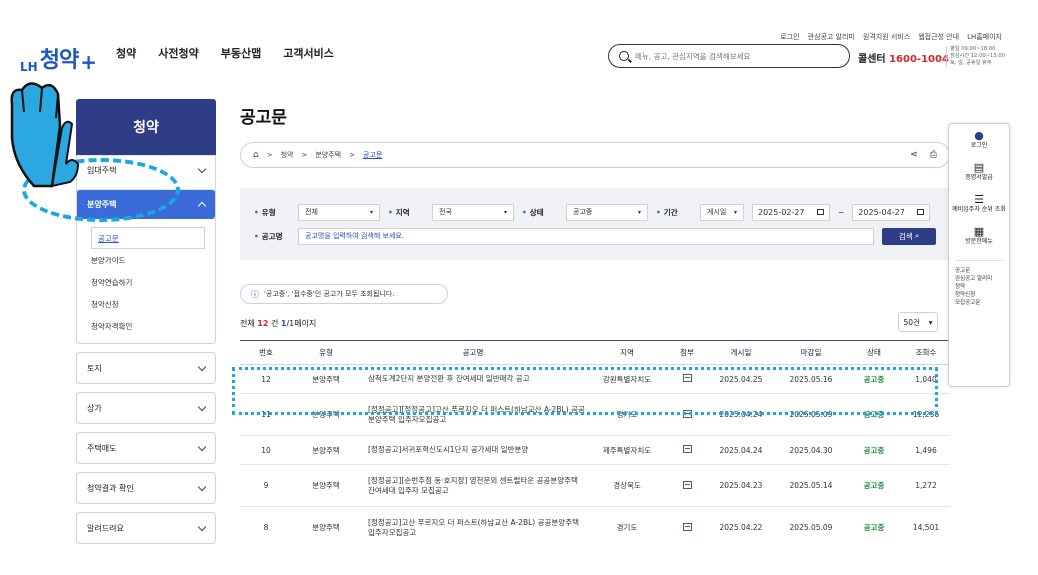 This screenshot has height=575, width=1038. I want to click on utility-remote-link: 원격지원 서비스, so click(886, 37).